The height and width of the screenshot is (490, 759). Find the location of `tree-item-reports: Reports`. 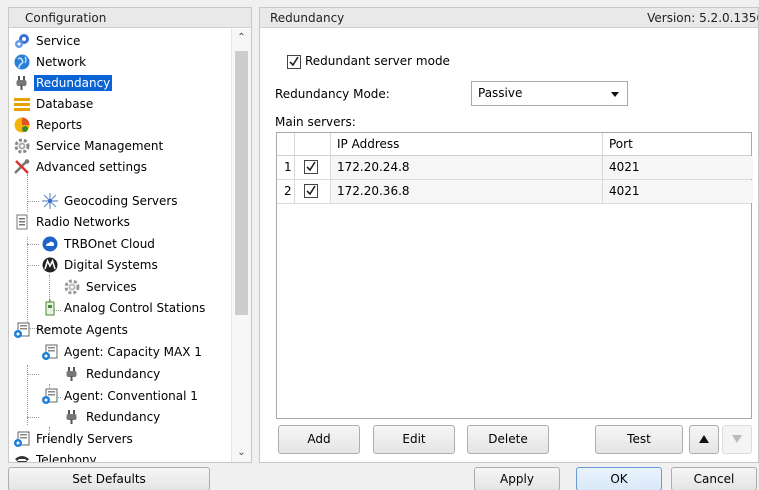

tree-item-reports: Reports is located at coordinates (48, 125).